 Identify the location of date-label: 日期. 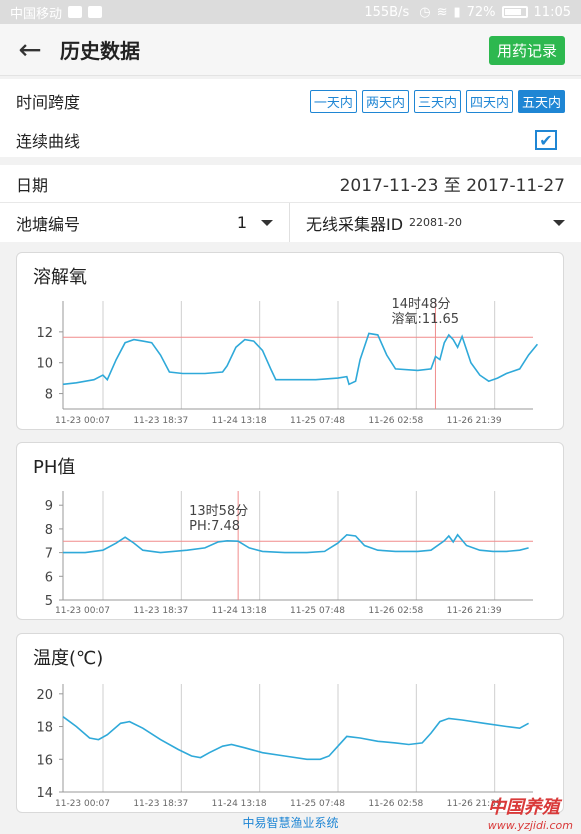
(32, 185).